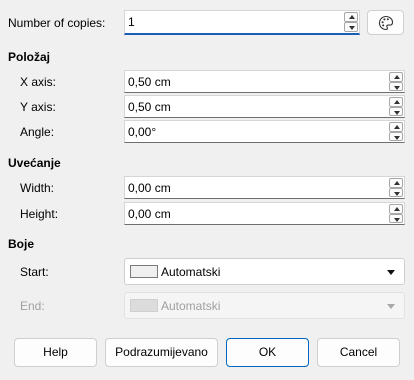 This screenshot has height=380, width=414. Describe the element at coordinates (38, 82) in the screenshot. I see `x-axis-label: X axis:` at that location.